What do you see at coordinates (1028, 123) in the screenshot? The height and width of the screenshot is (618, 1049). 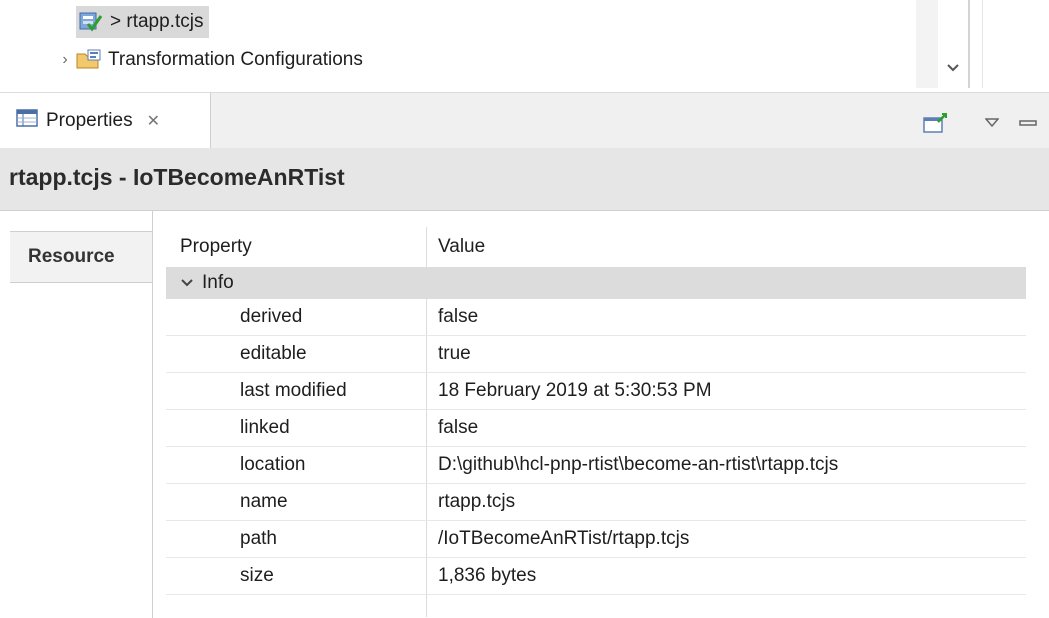 I see `minimize-icon` at bounding box center [1028, 123].